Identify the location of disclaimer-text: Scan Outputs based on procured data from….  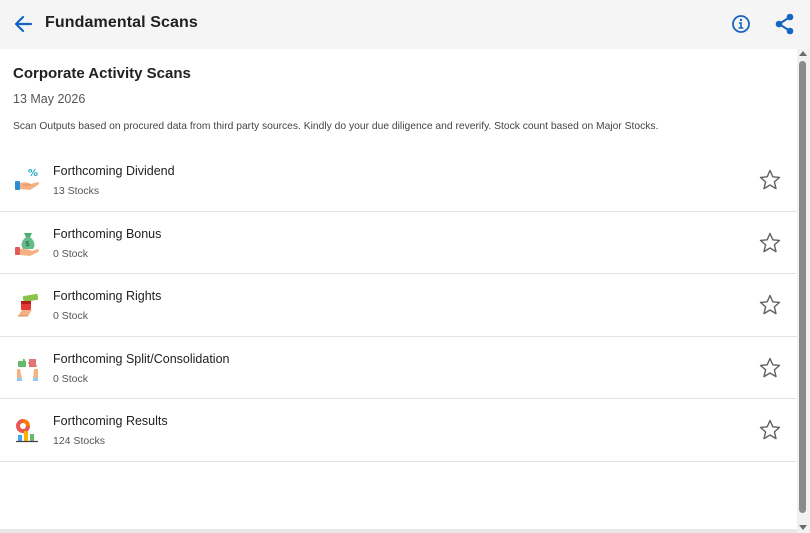
(336, 126).